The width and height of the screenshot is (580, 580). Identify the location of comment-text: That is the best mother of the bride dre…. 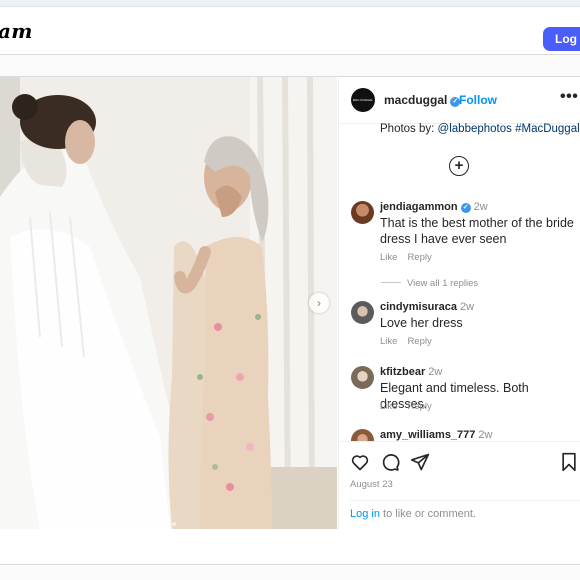
(477, 231).